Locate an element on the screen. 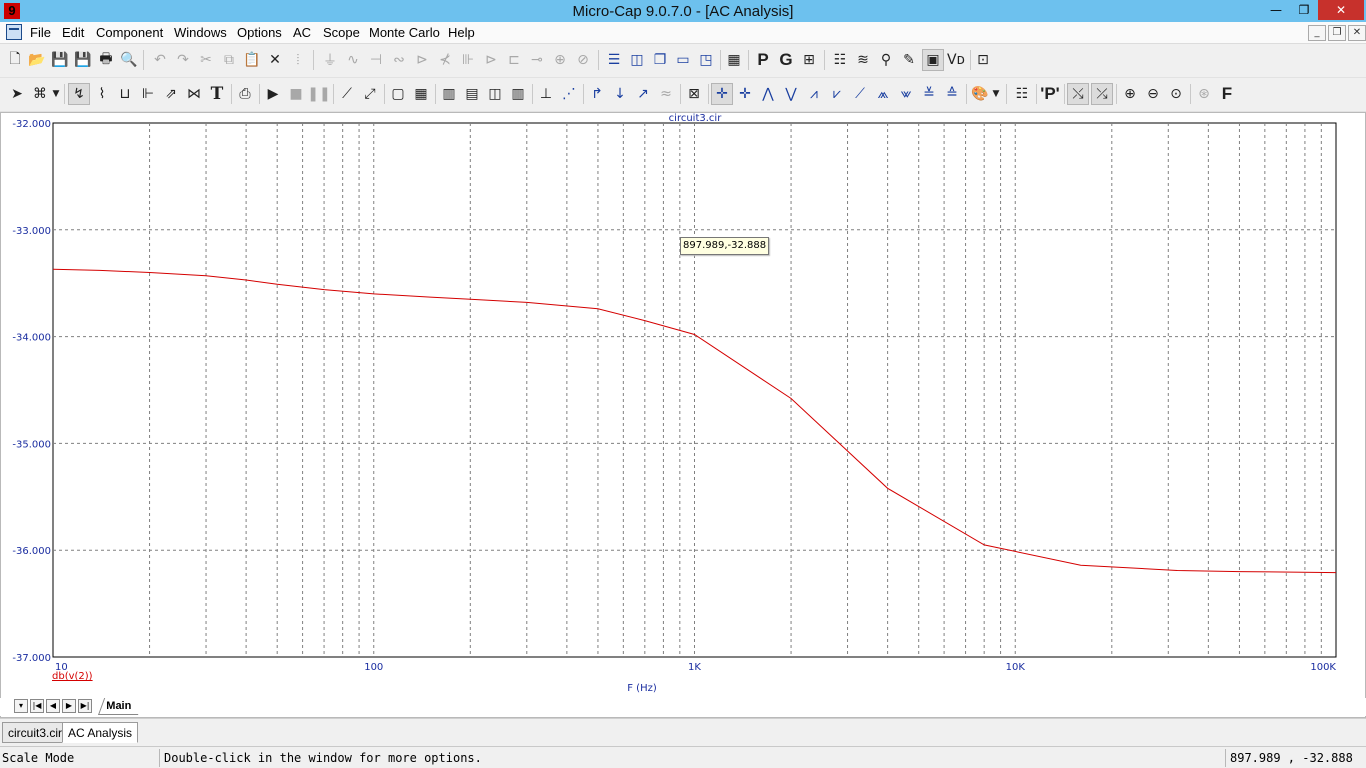 The image size is (1366, 768). menu-monte-carlo: Monte Carlo is located at coordinates (404, 32).